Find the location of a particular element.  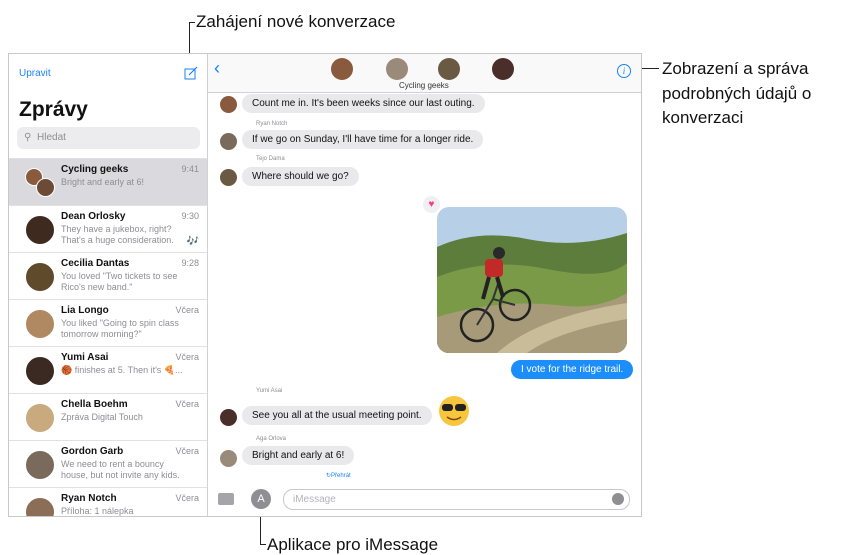

page-title: Zprávy is located at coordinates (53, 109).